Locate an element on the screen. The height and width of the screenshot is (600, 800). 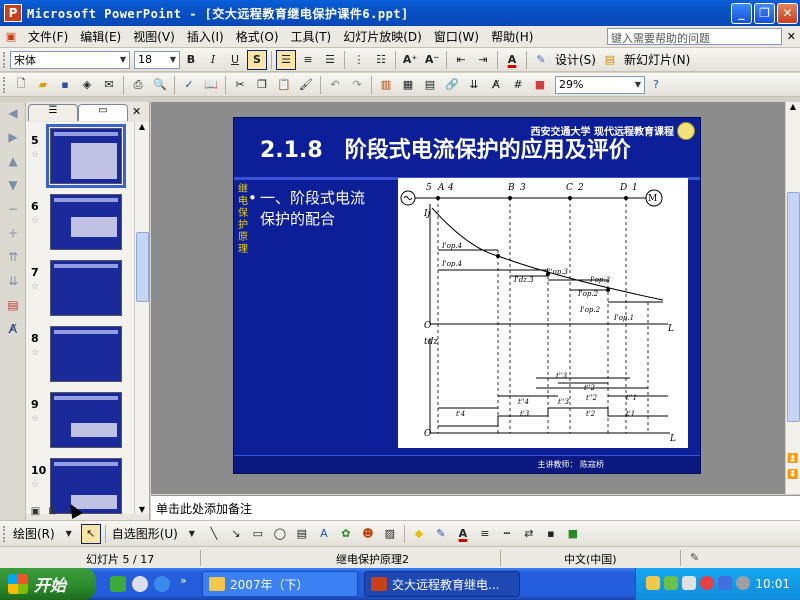
quicklaunch-media-icon is located at coordinates (140, 584).